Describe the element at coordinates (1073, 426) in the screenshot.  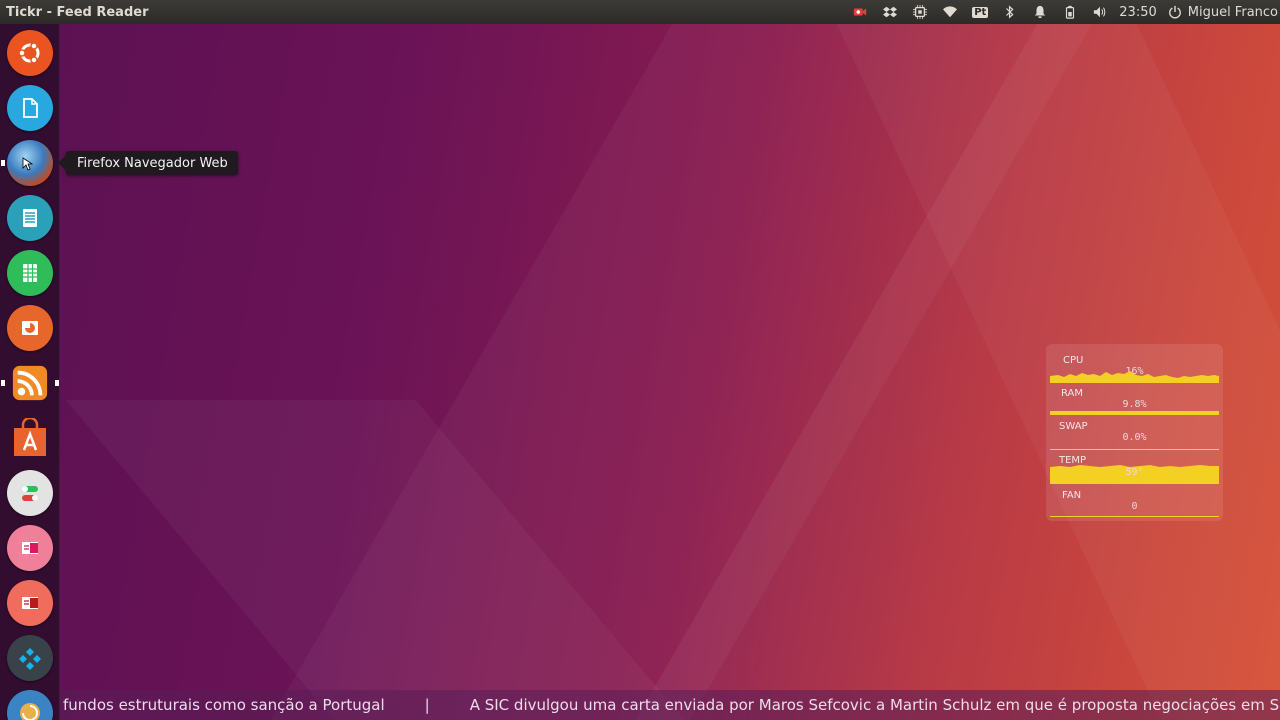
I see `swap-label: SWAP` at that location.